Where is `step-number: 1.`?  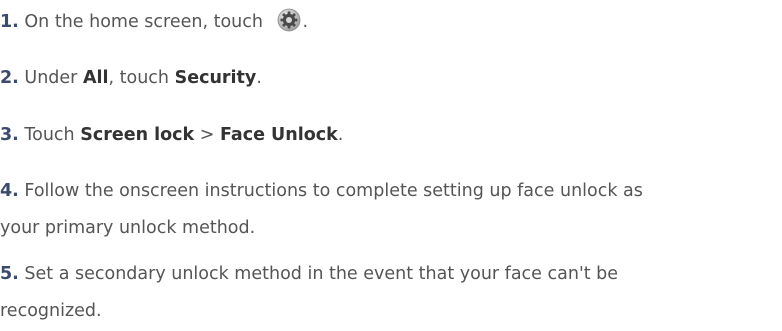
step-number: 1. is located at coordinates (9, 22).